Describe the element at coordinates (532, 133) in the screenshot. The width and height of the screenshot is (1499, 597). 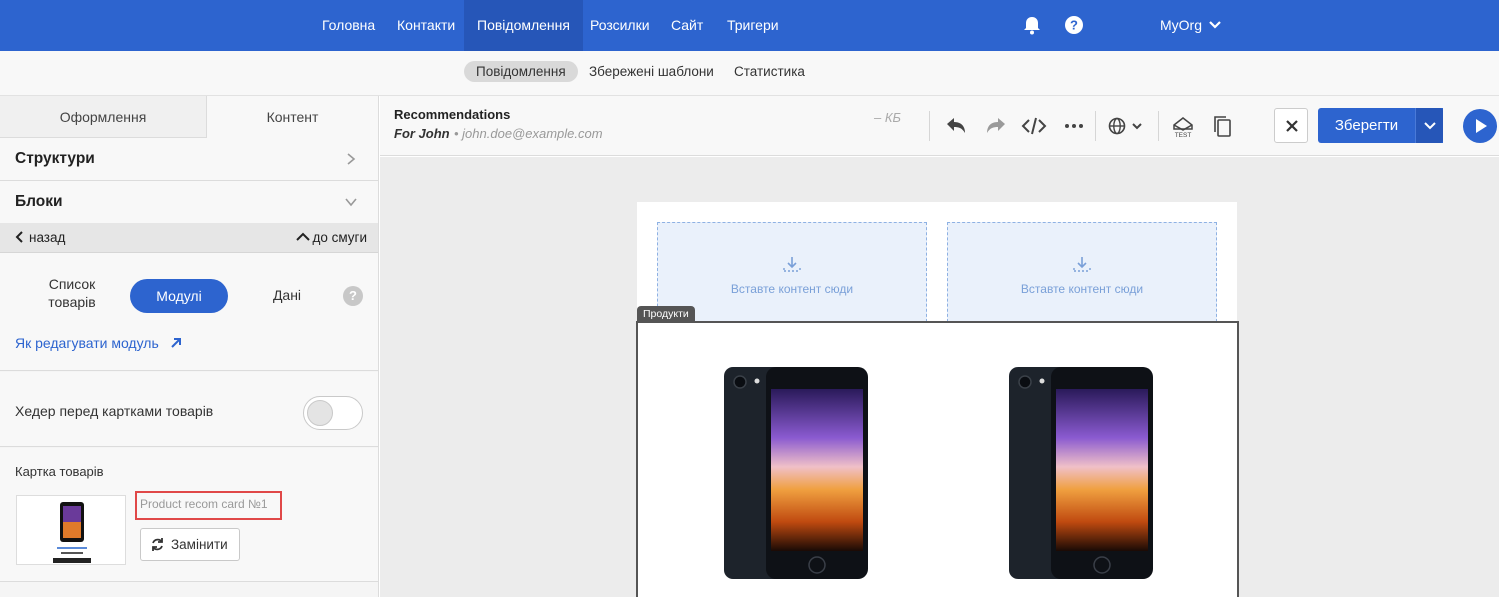
I see `recipient-email-value: john.doe@example.com` at that location.